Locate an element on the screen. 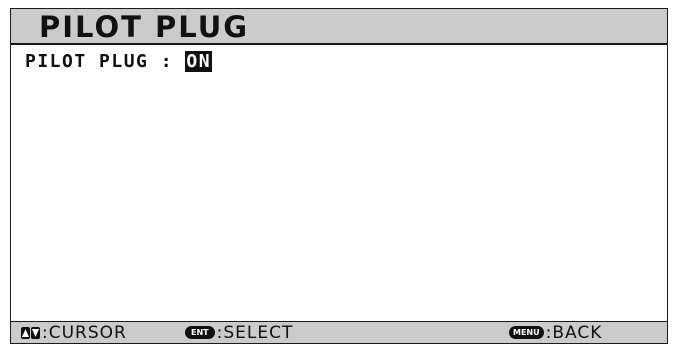  ent-key-icon: ENT is located at coordinates (200, 332).